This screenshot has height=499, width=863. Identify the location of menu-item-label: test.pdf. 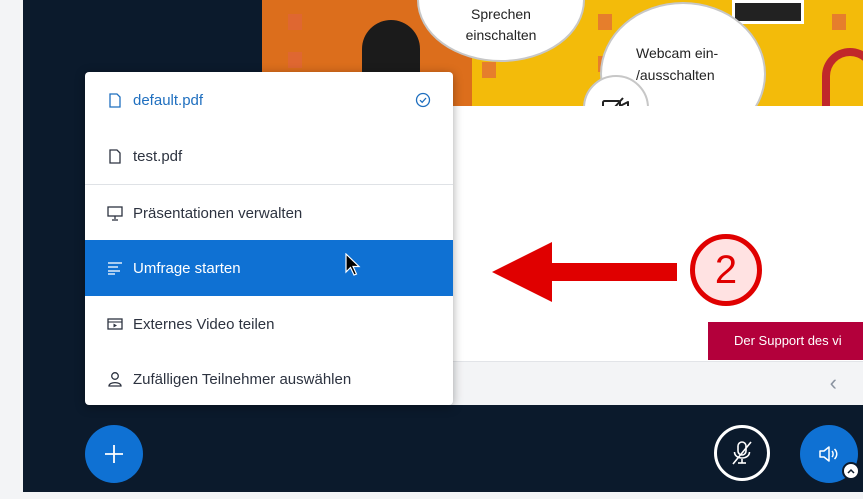
(158, 156).